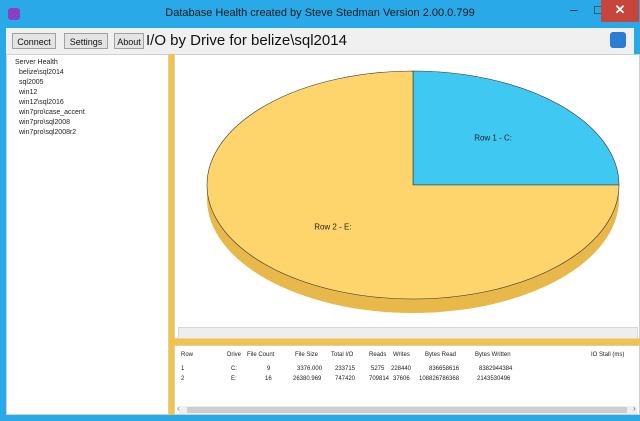 The image size is (640, 421). What do you see at coordinates (36, 62) in the screenshot?
I see `tree-root: Server Health` at bounding box center [36, 62].